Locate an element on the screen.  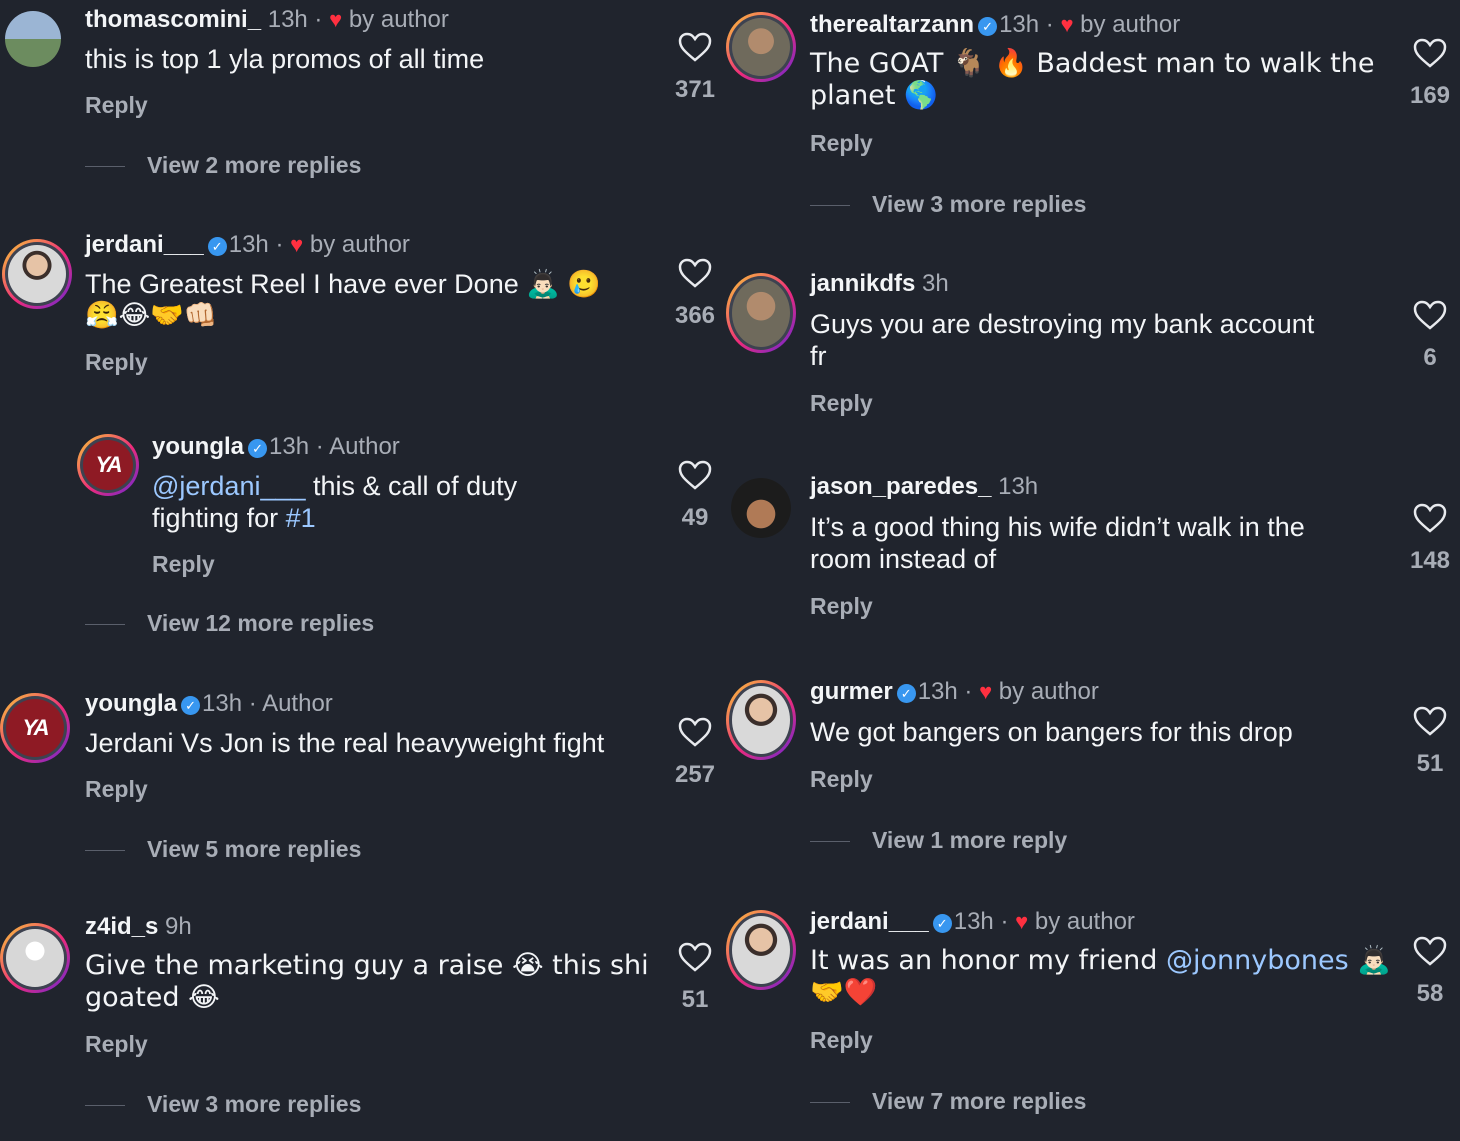
like-button: 58 is located at coordinates (1430, 972).